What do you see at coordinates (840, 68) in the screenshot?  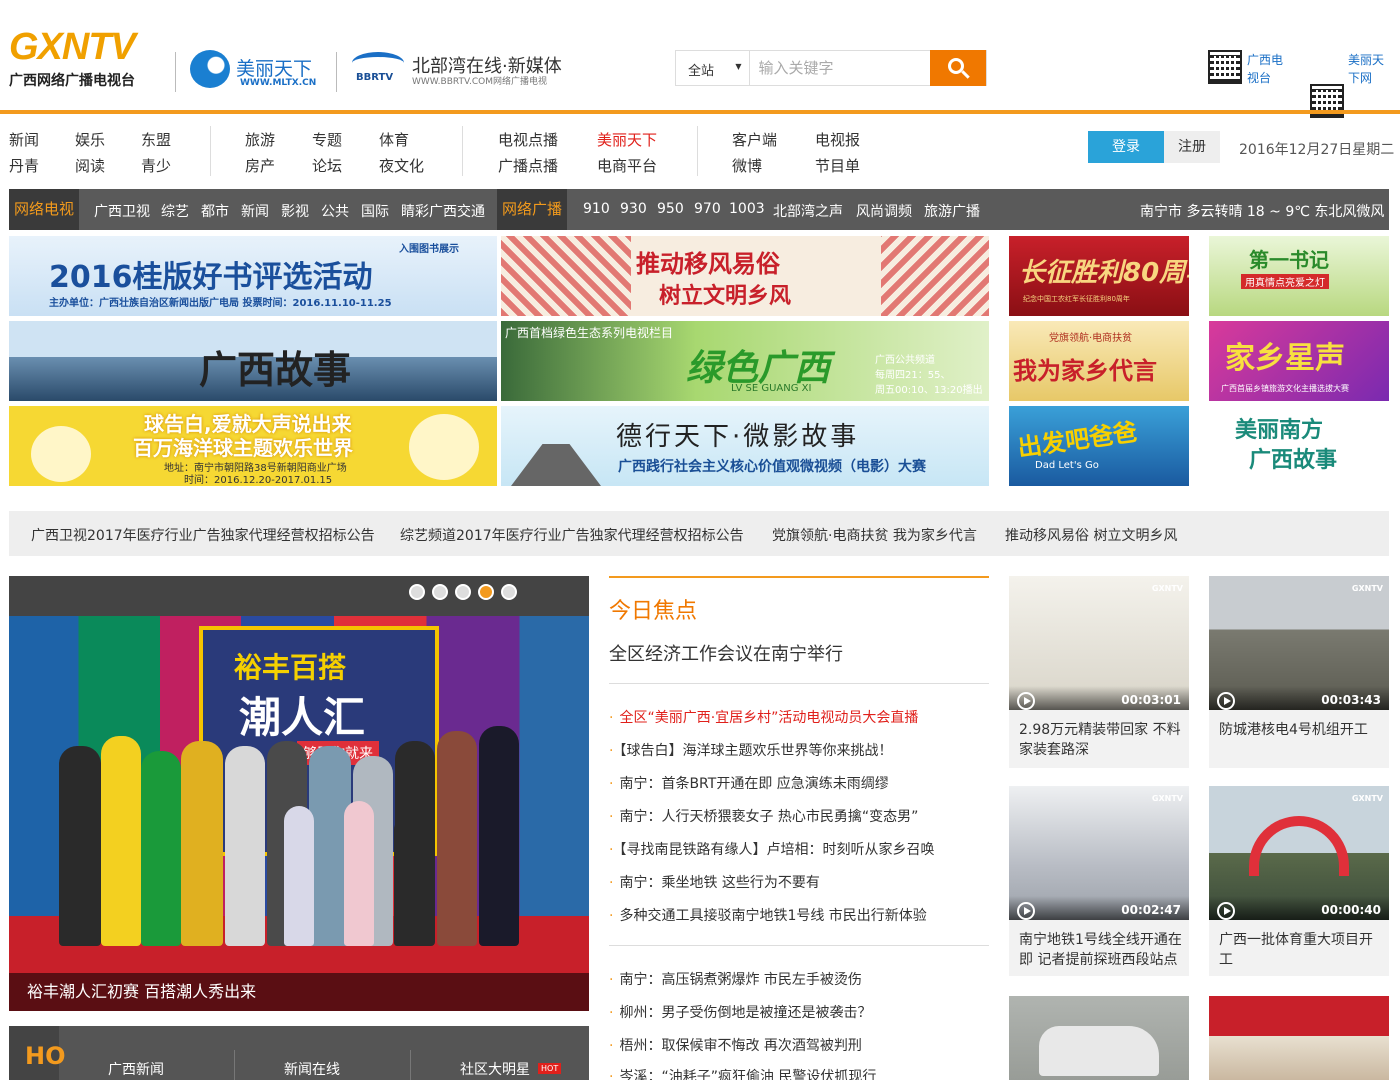 I see `search-input` at bounding box center [840, 68].